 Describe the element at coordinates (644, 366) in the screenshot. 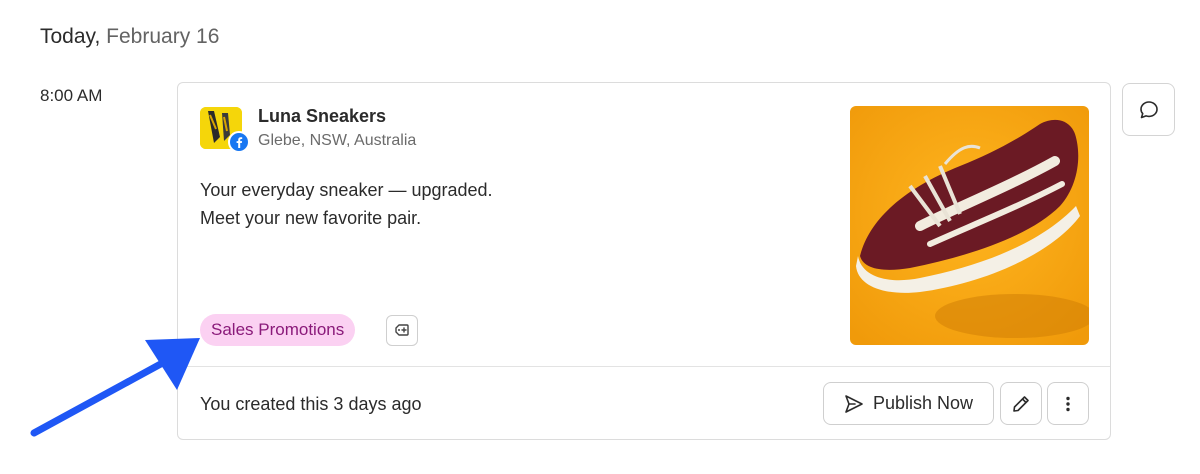

I see `card-divider` at that location.